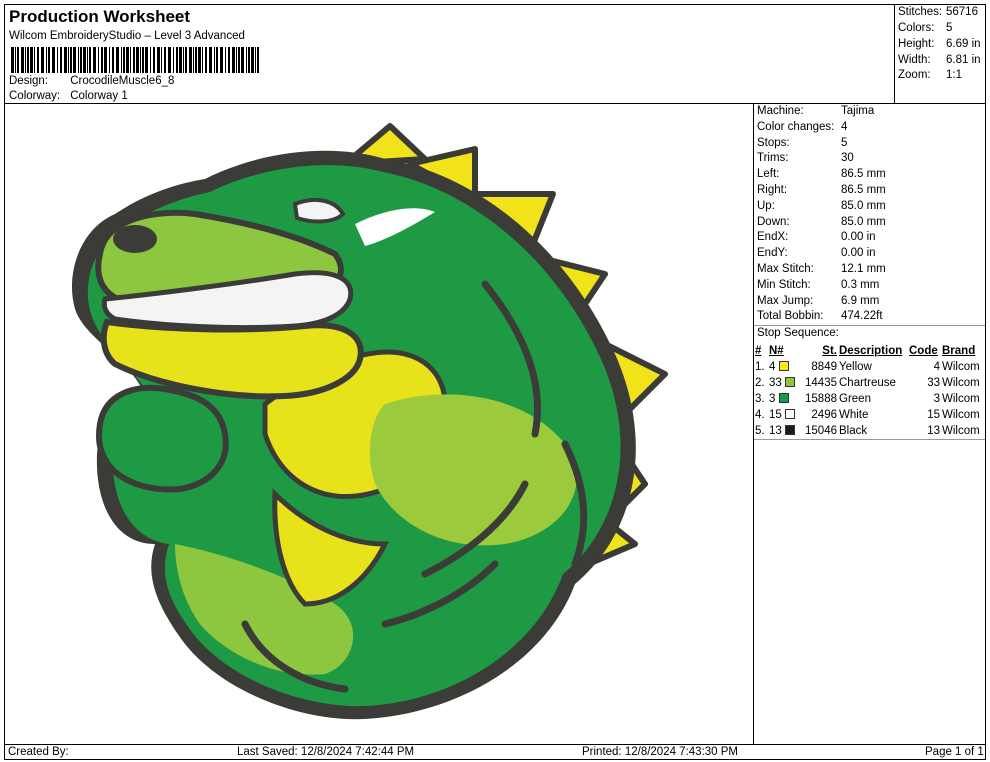 The height and width of the screenshot is (762, 990). Describe the element at coordinates (954, 75) in the screenshot. I see `stat-value: 1:1` at that location.